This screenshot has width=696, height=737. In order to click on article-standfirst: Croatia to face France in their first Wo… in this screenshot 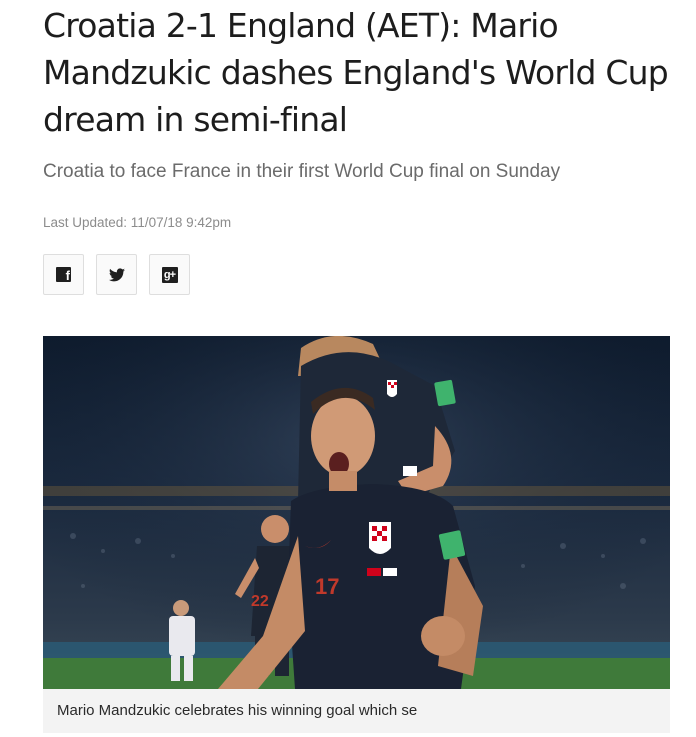, I will do `click(302, 171)`.